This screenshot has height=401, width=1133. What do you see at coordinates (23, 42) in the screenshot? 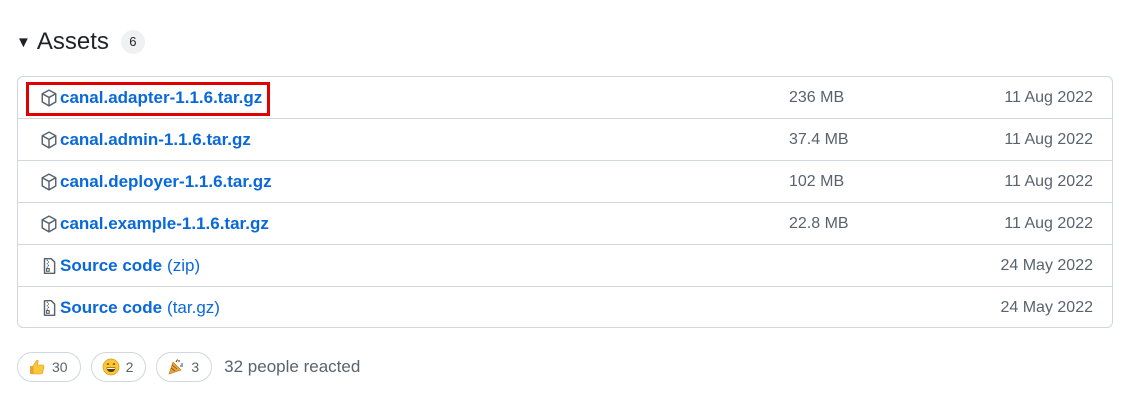
I see `caret-down-icon: ▼` at bounding box center [23, 42].